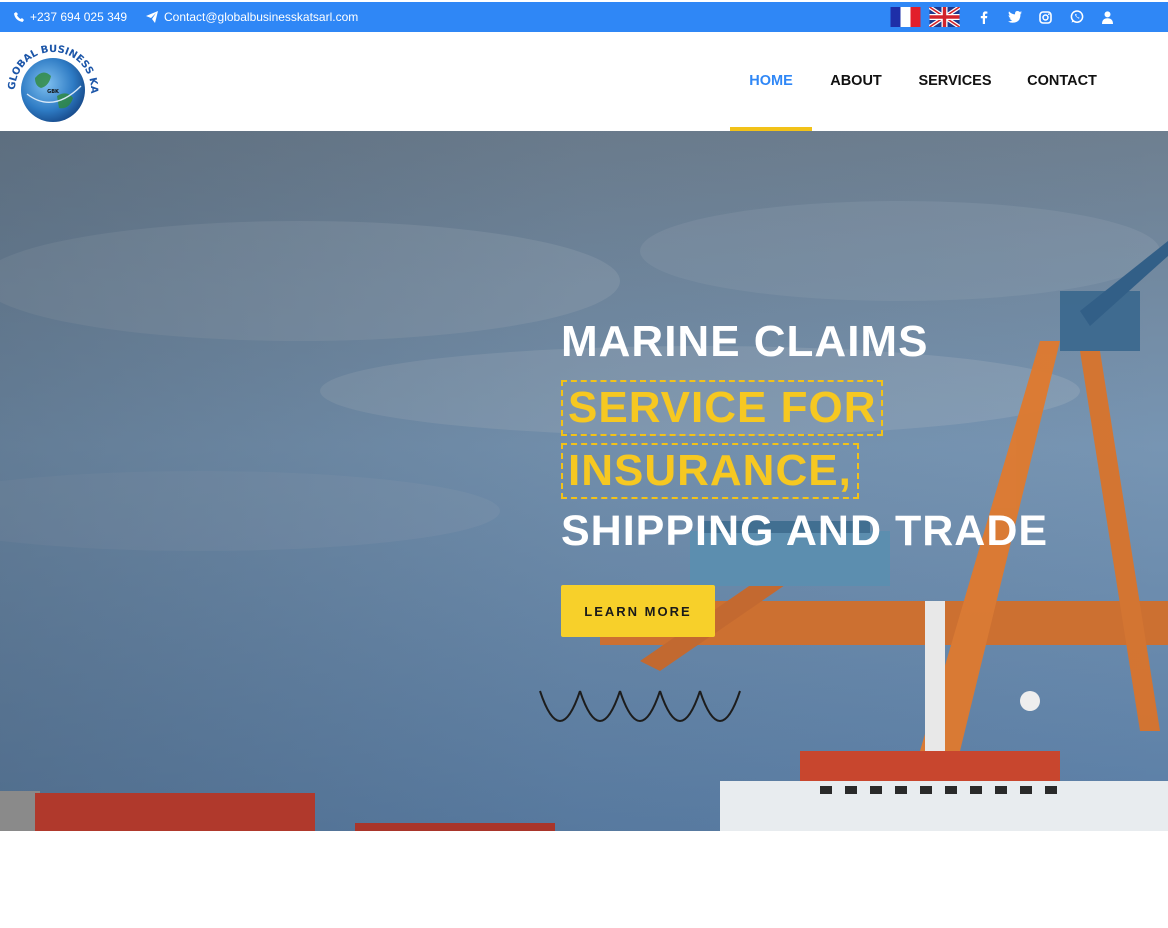  Describe the element at coordinates (856, 81) in the screenshot. I see `nav-about: ABOUT` at that location.